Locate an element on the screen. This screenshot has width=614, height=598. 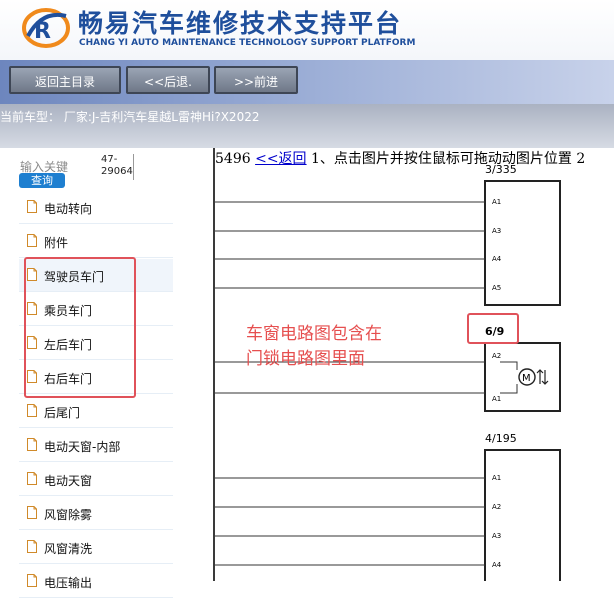
sidebar-item: 电动转向 is located at coordinates (96, 207).